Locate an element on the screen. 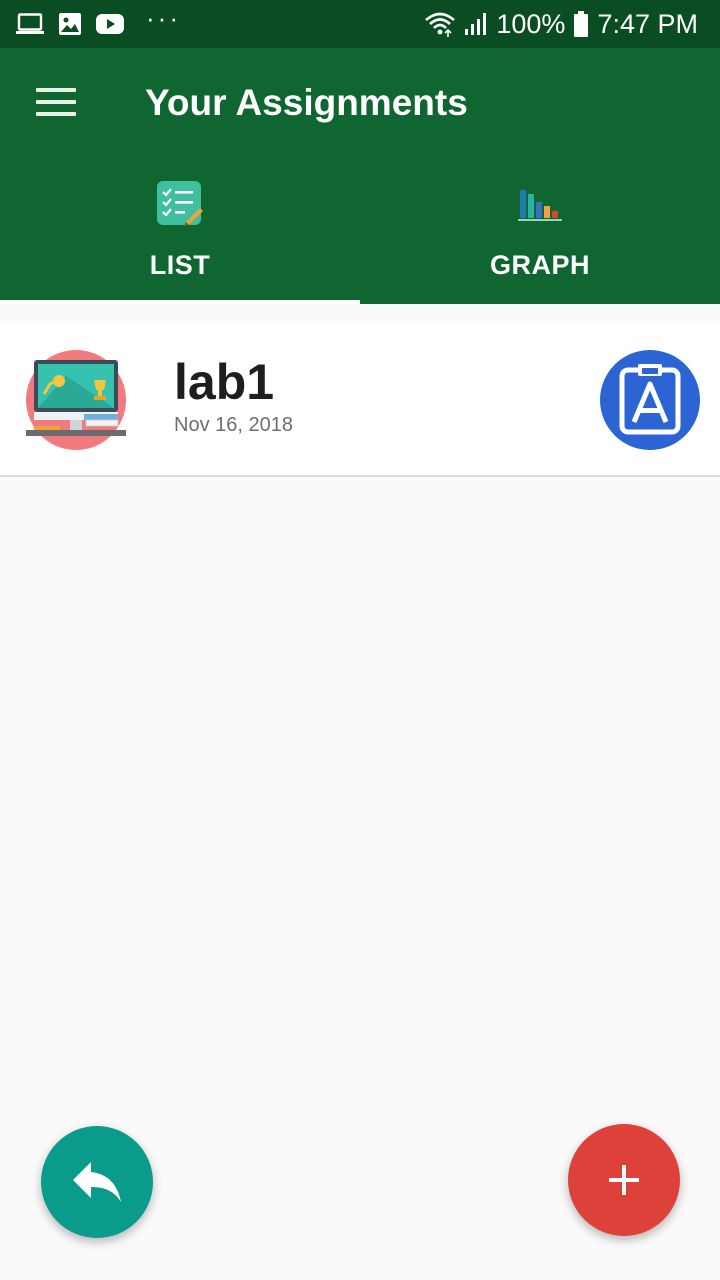  battery-percent: 100% is located at coordinates (531, 23).